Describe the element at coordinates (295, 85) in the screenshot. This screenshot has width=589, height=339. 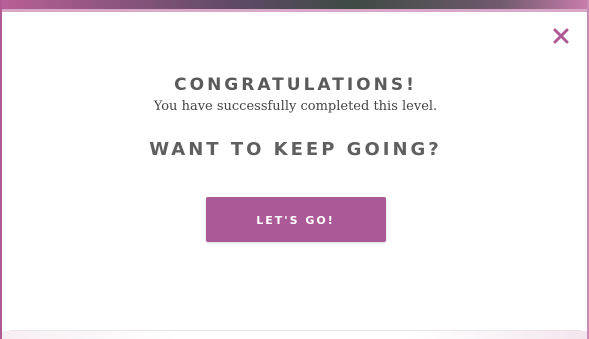
I see `congratulations-heading: CONGRATULATIONS!` at that location.